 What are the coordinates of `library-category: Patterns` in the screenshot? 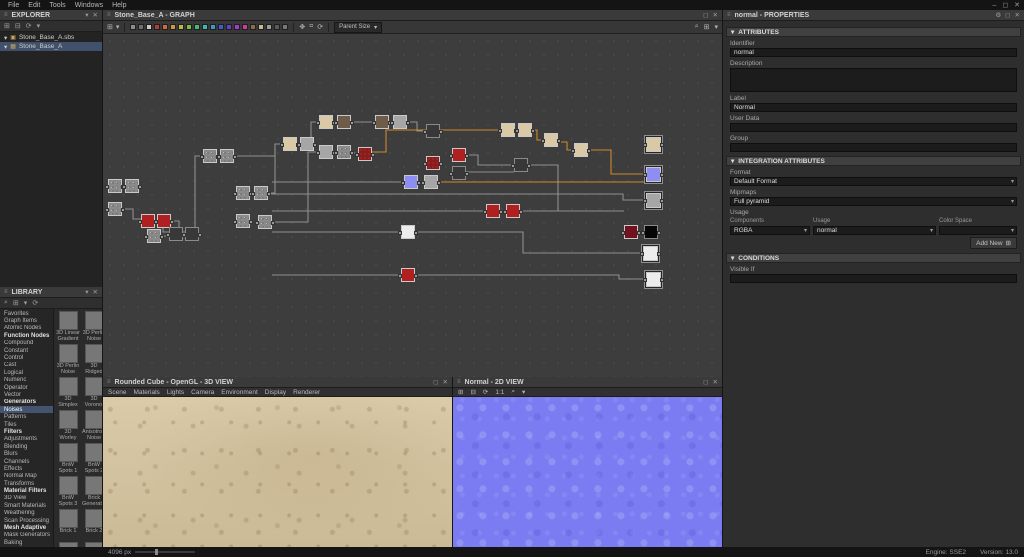 It's located at (26, 416).